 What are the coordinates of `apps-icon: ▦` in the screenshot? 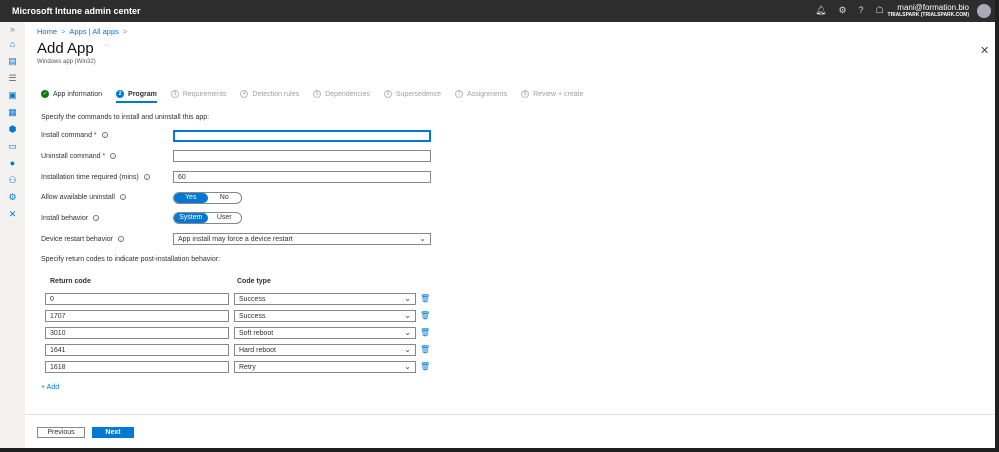 It's located at (13, 112).